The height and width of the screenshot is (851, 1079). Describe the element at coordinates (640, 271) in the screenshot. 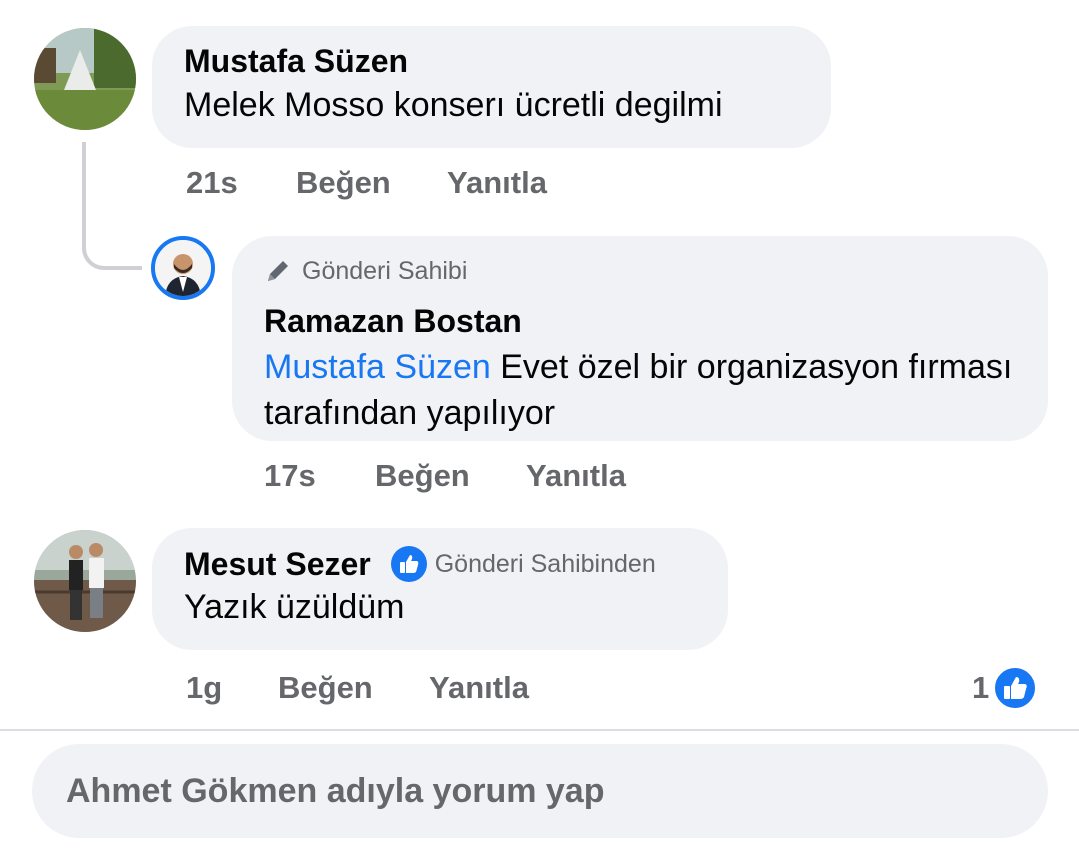

I see `owner-badge: Gönderi Sahibi` at that location.